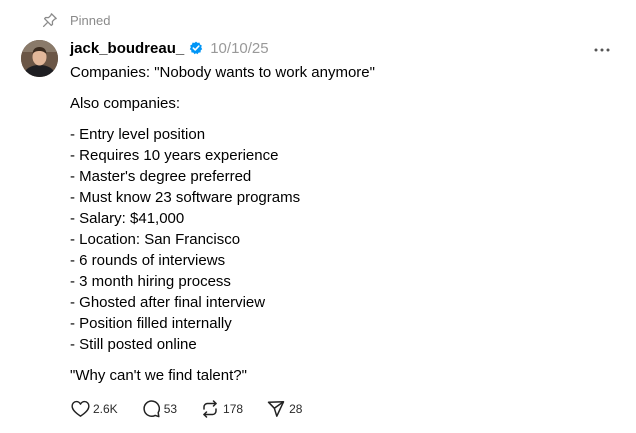 This screenshot has height=433, width=636. I want to click on avatar, so click(39, 58).